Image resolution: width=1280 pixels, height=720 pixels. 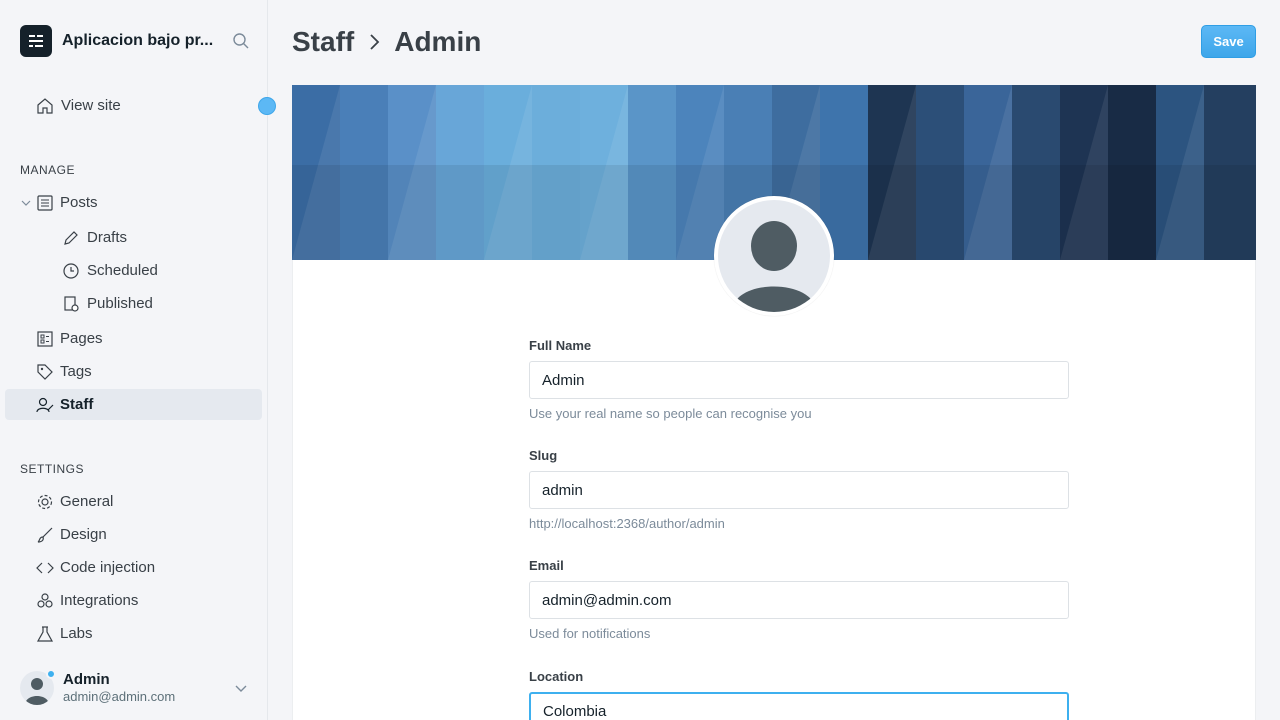 What do you see at coordinates (133, 202) in the screenshot?
I see `nav-posts: Posts` at bounding box center [133, 202].